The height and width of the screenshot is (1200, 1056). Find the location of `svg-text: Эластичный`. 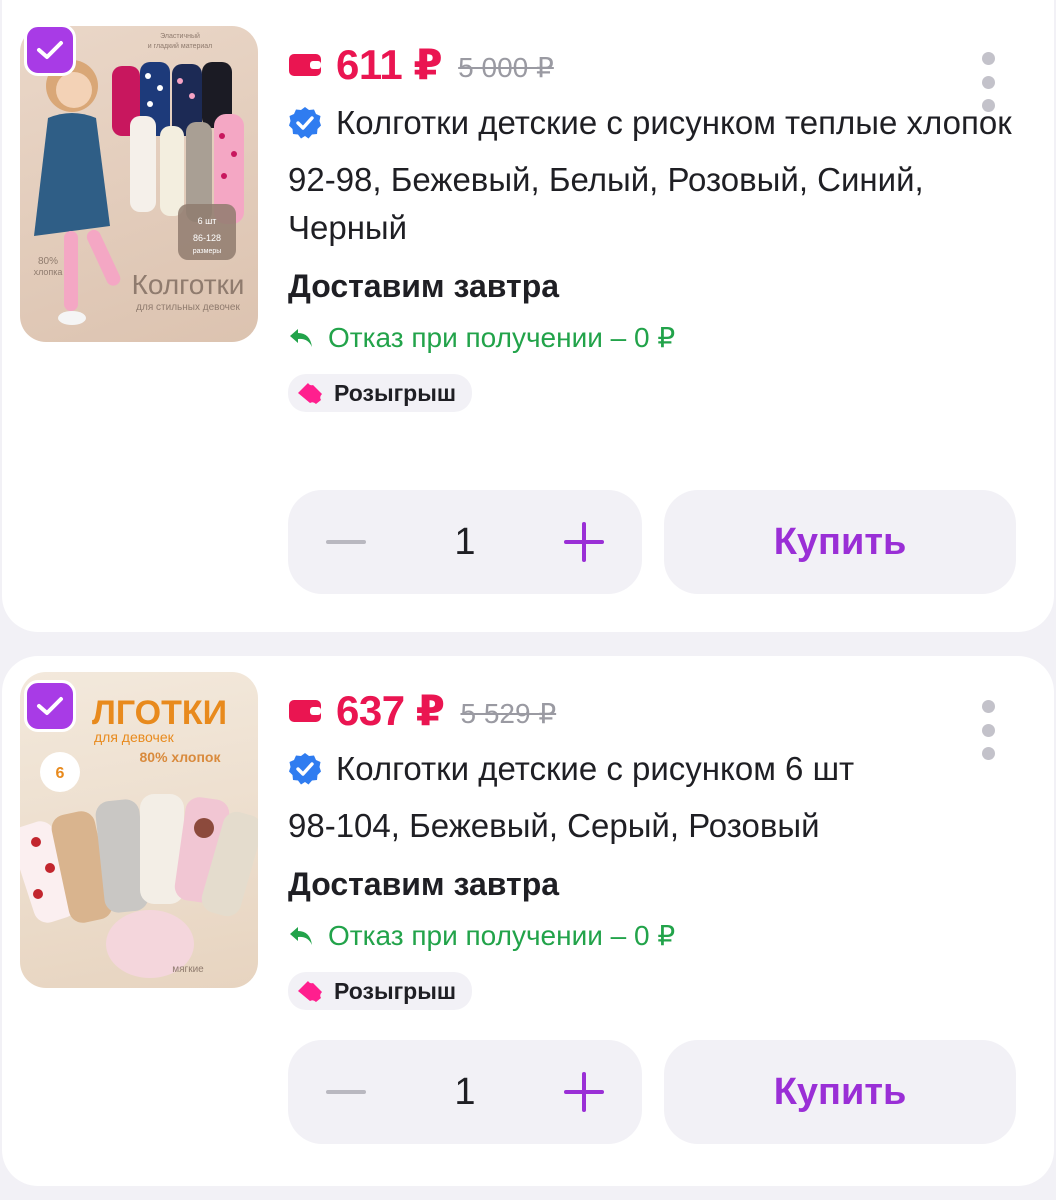

svg-text: Эластичный is located at coordinates (180, 36).